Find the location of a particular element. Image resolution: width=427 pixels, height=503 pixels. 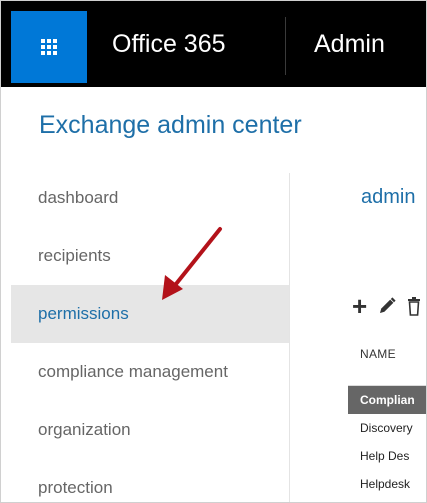

admin-section-link: Admin is located at coordinates (349, 44).